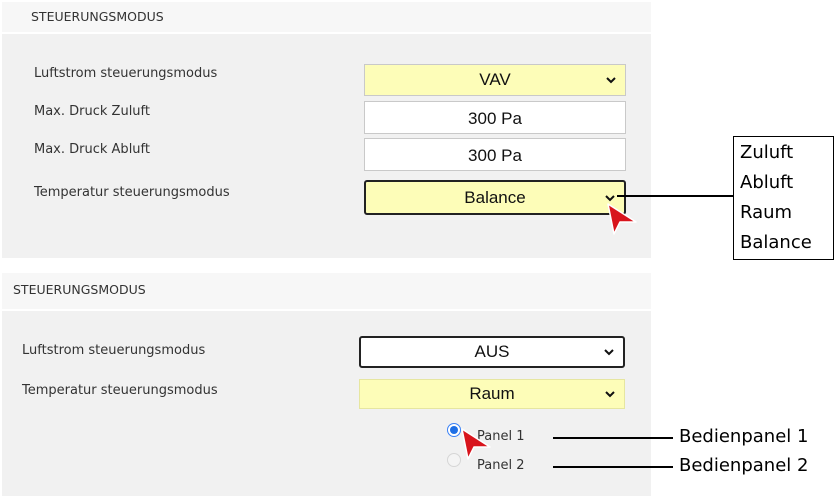  I want to click on temperature-mode-options-callout: Zuluft Abluft Raum Balance, so click(783, 198).